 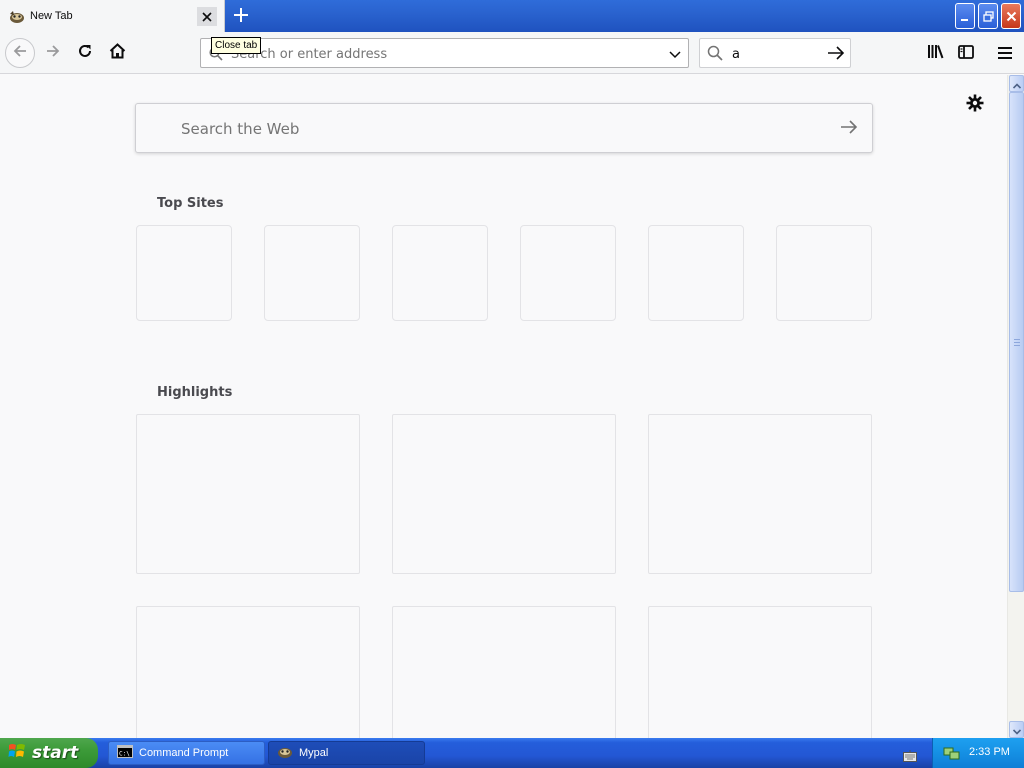 I want to click on chevron-up-icon, so click(x=1016, y=83).